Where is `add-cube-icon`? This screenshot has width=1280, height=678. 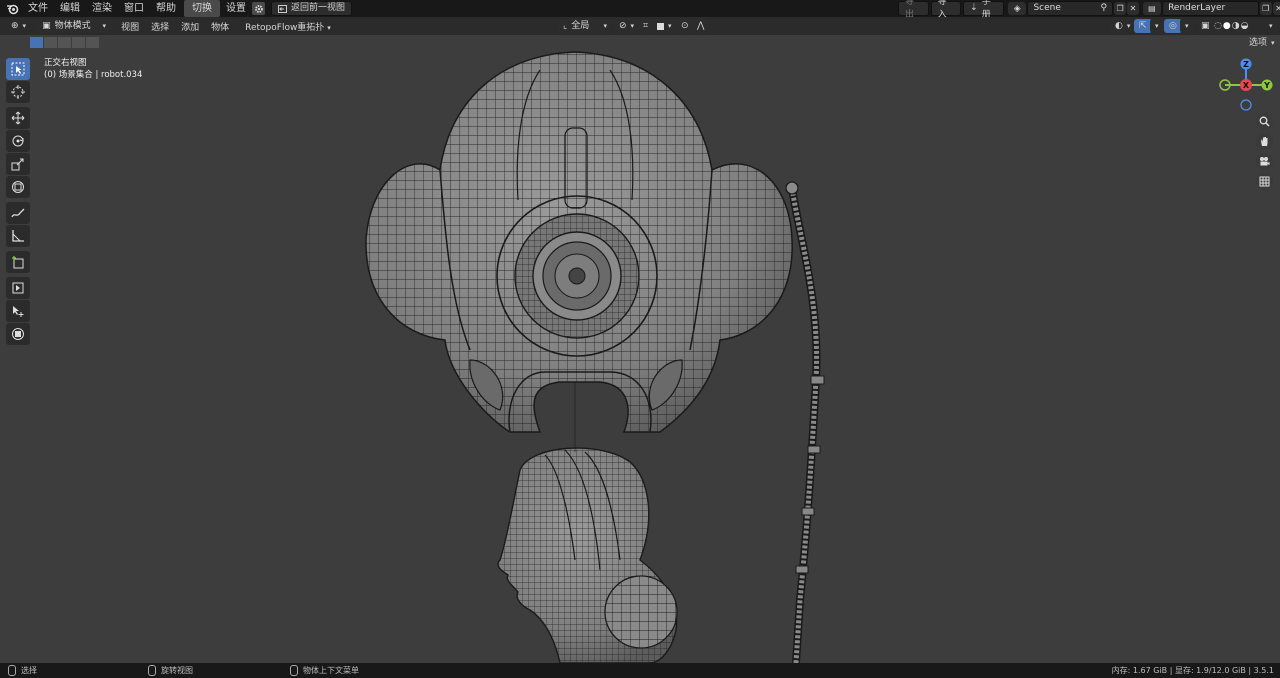
add-cube-icon is located at coordinates (18, 262).